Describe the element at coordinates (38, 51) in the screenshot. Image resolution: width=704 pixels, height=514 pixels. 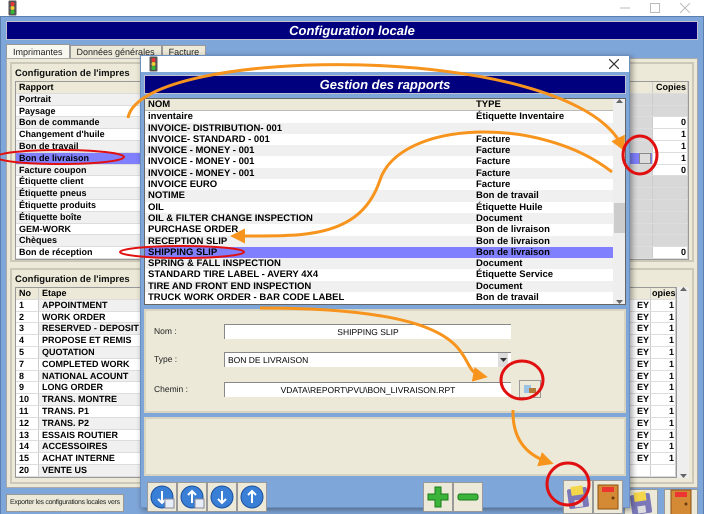
I see `tab: Imprimantes` at that location.